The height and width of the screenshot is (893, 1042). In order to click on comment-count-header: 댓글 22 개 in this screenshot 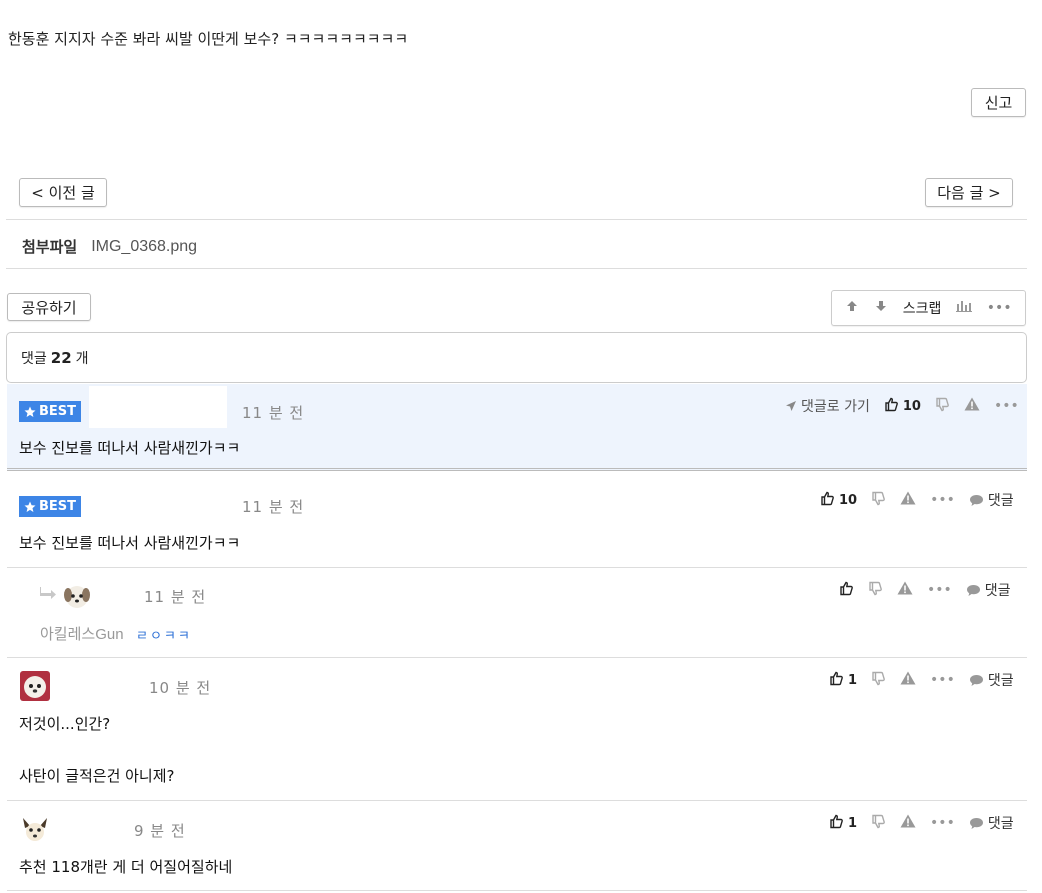, I will do `click(516, 357)`.